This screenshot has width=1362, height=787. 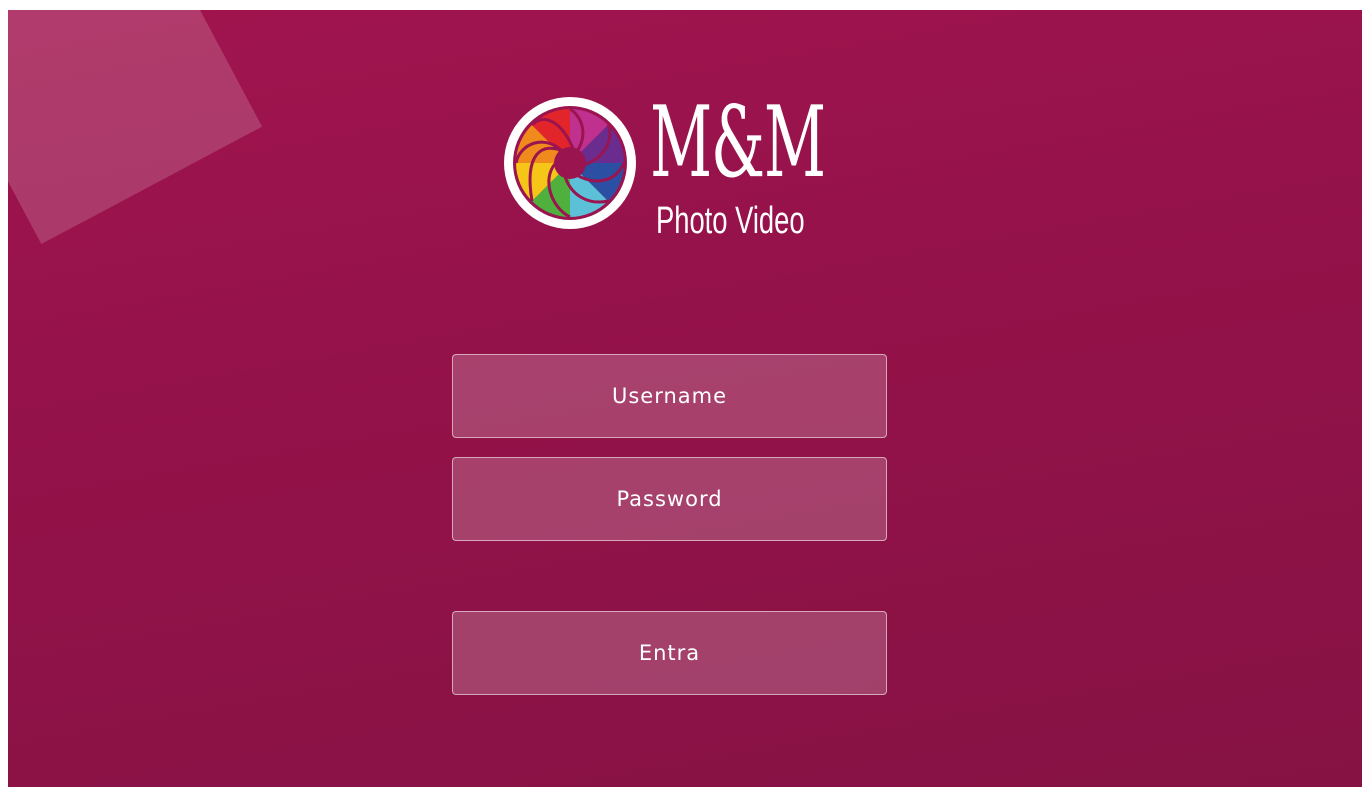 I want to click on username-input, so click(x=669, y=396).